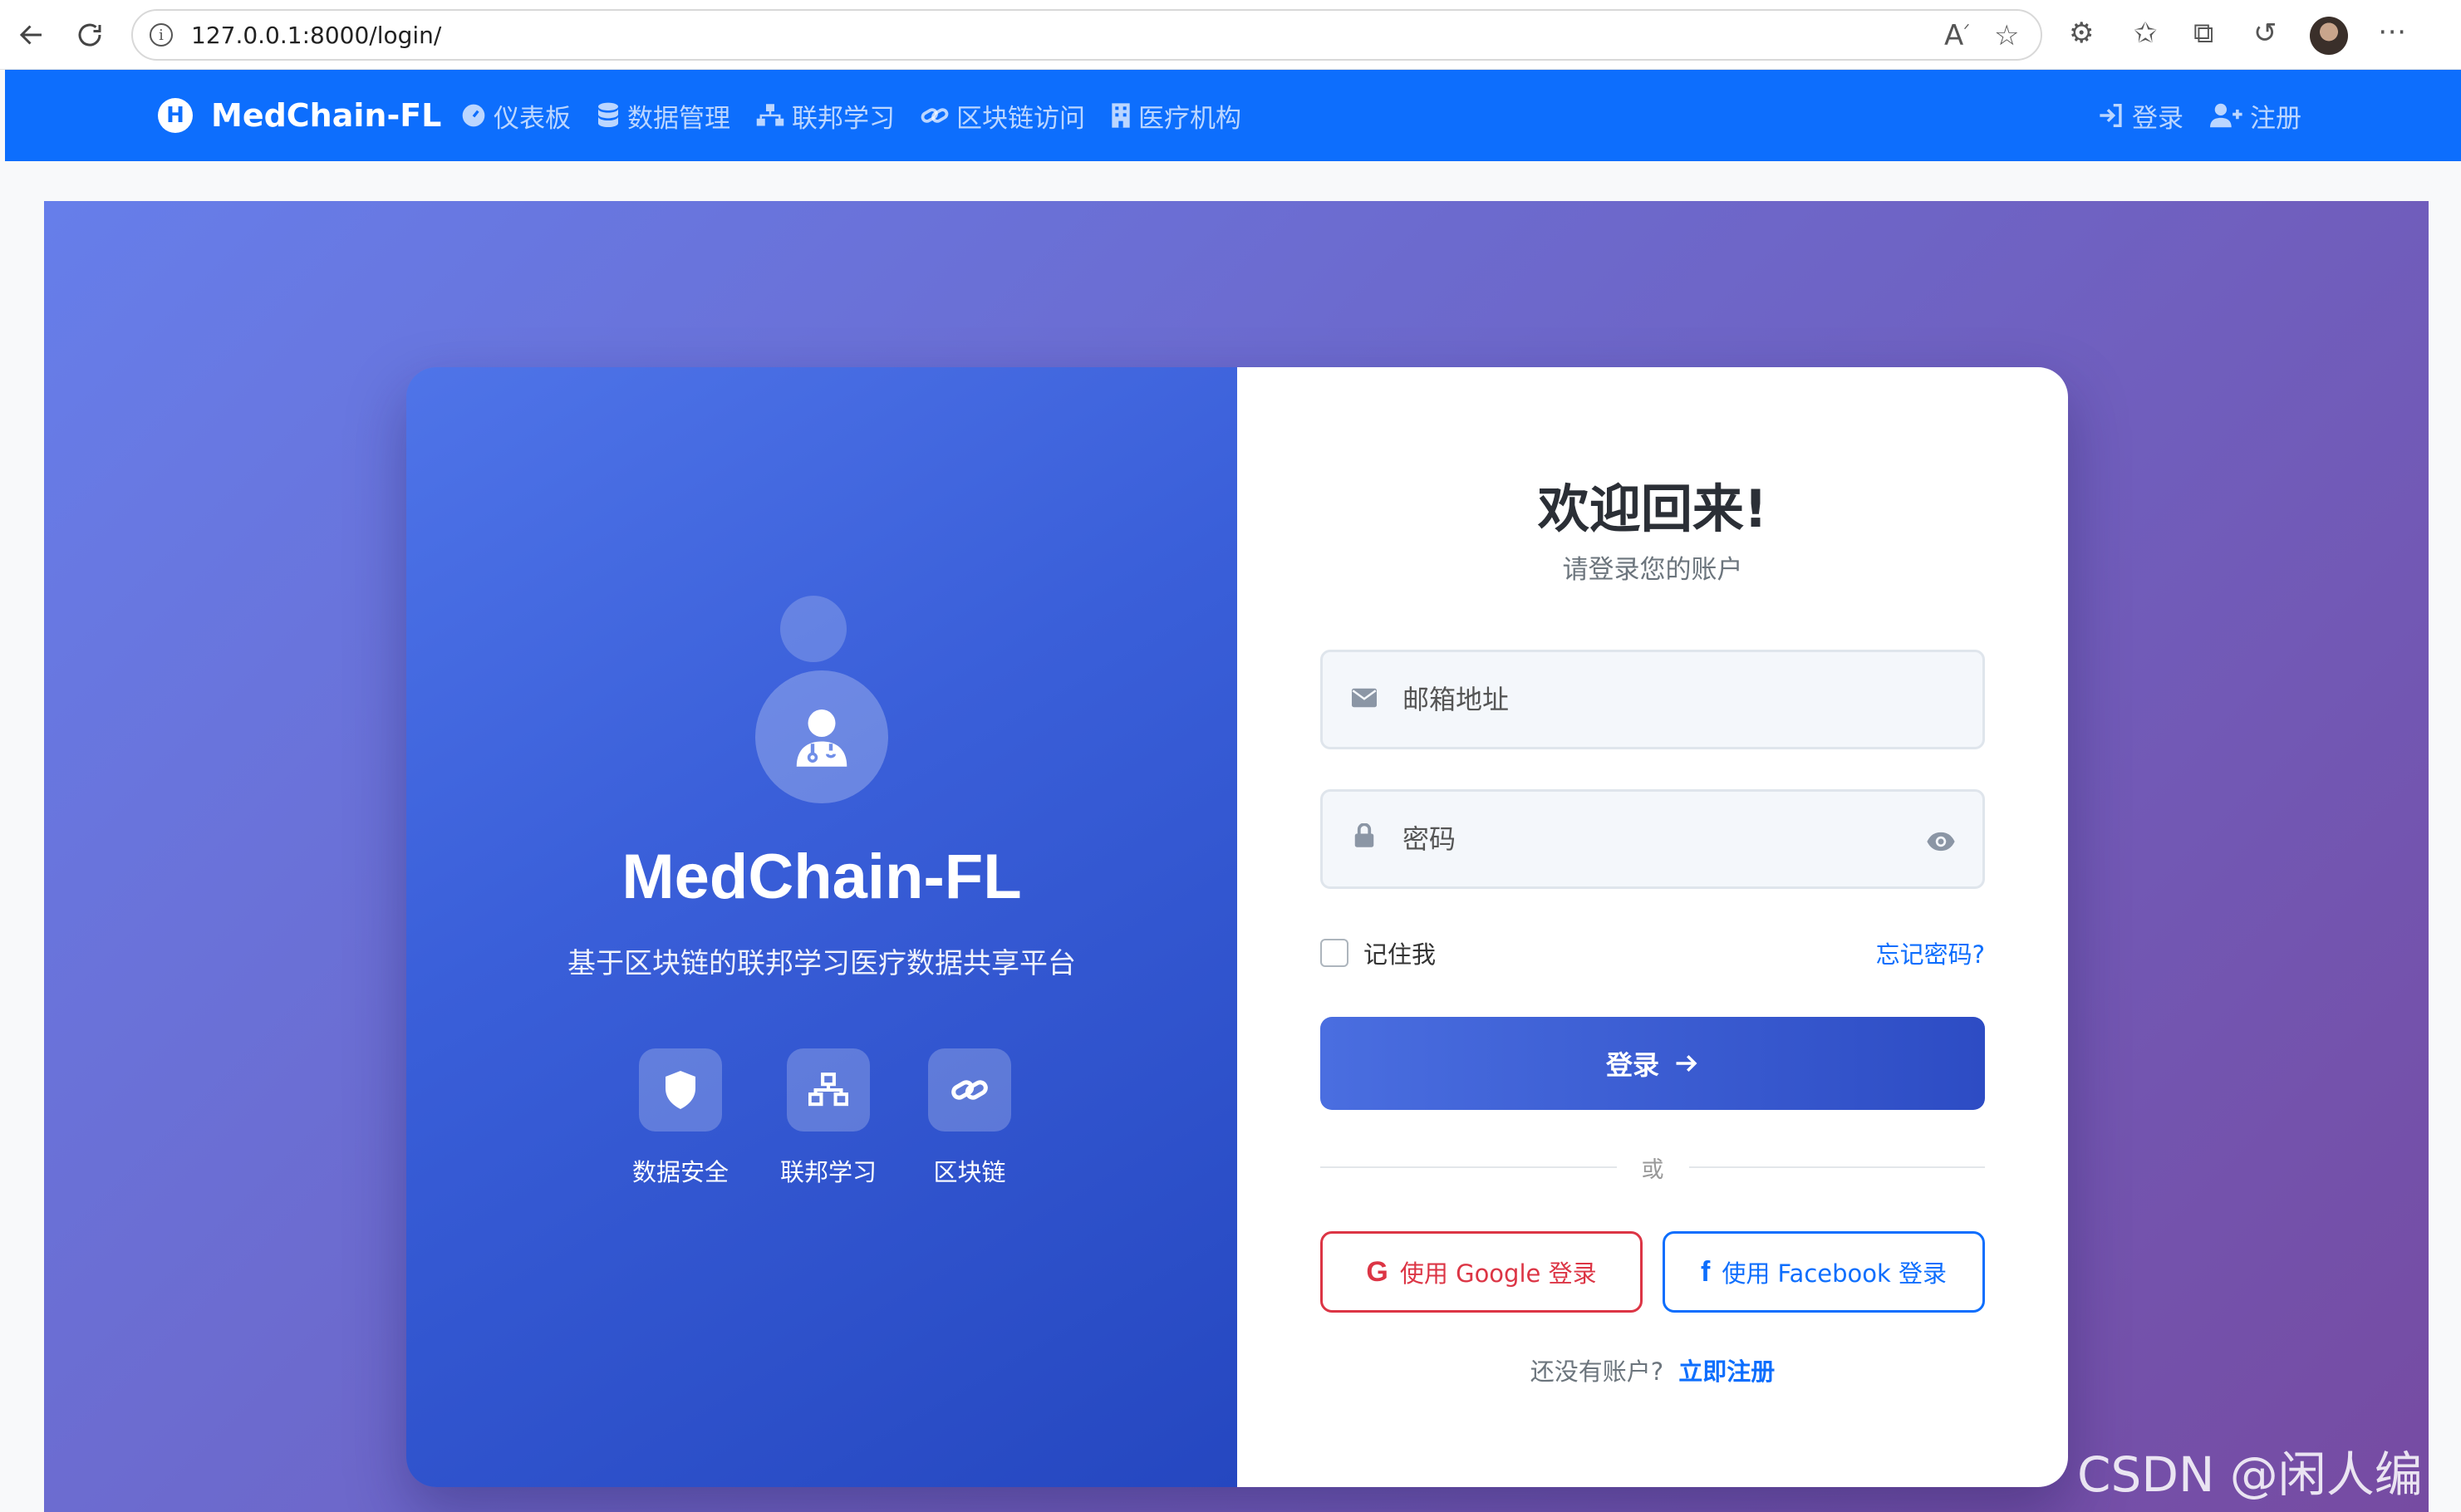 This screenshot has width=2461, height=1512. Describe the element at coordinates (175, 115) in the screenshot. I see `brand-logo-icon: H` at that location.